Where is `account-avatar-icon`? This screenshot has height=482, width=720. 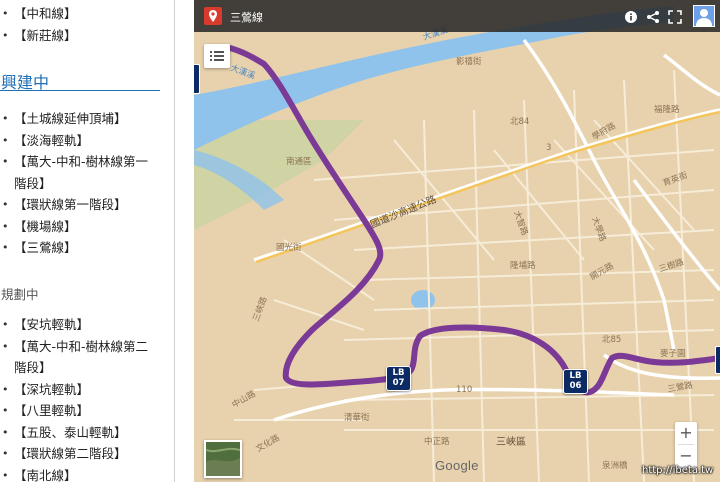
account-avatar-icon is located at coordinates (704, 16).